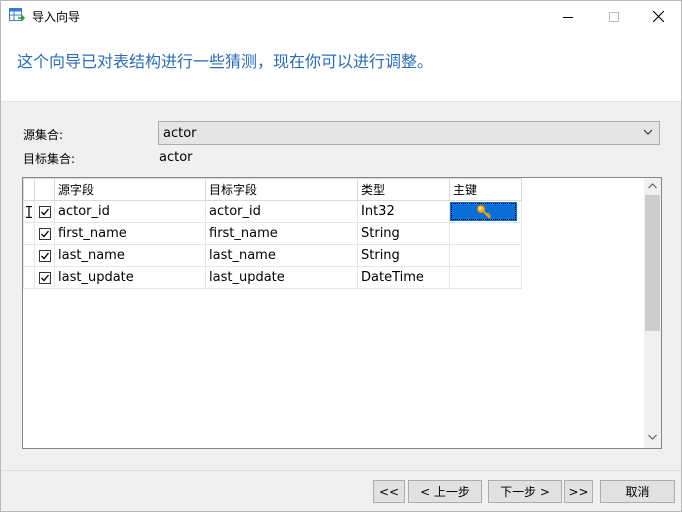 The width and height of the screenshot is (682, 512). What do you see at coordinates (341, 491) in the screenshot?
I see `button-bar: << < 上一步 下一步 > >> 取消` at bounding box center [341, 491].